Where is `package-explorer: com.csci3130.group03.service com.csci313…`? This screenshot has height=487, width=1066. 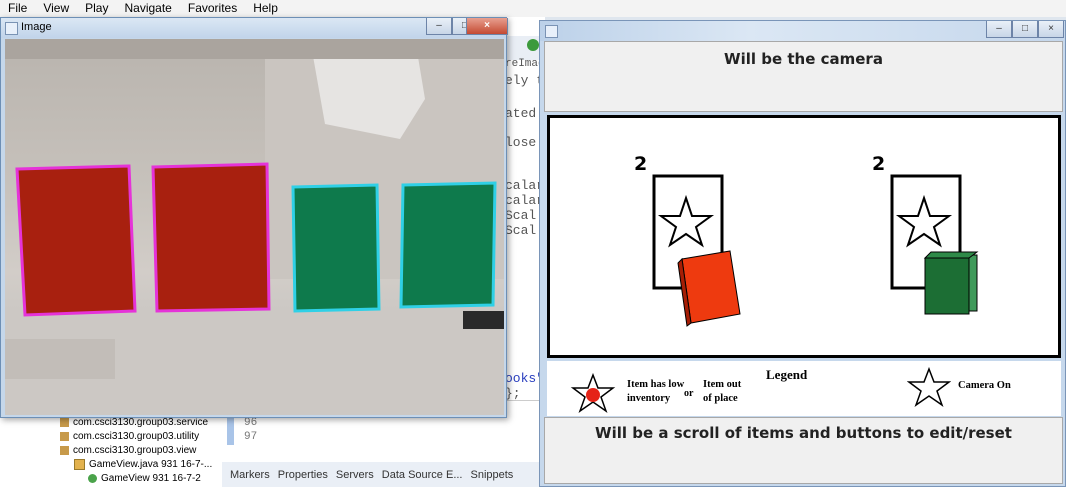 package-explorer: com.csci3130.group03.service com.csci313… is located at coordinates (111, 451).